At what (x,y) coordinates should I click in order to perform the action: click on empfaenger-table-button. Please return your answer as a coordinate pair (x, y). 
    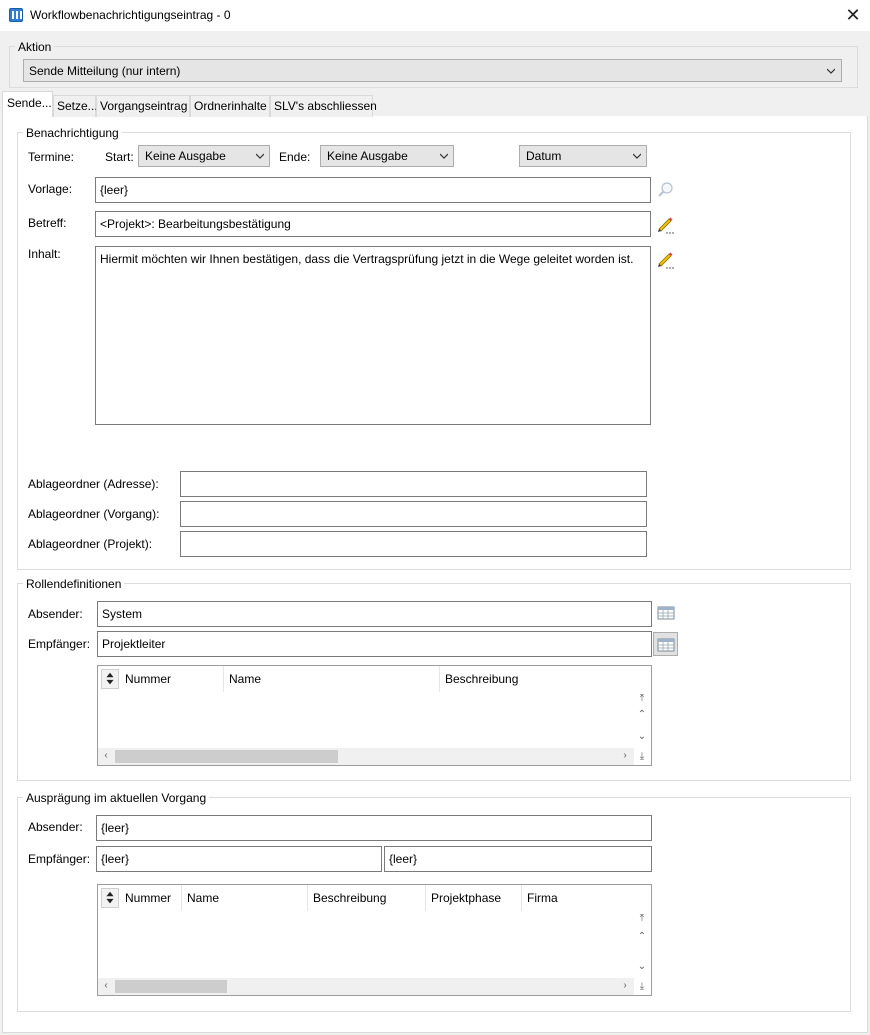
    Looking at the image, I should click on (665, 644).